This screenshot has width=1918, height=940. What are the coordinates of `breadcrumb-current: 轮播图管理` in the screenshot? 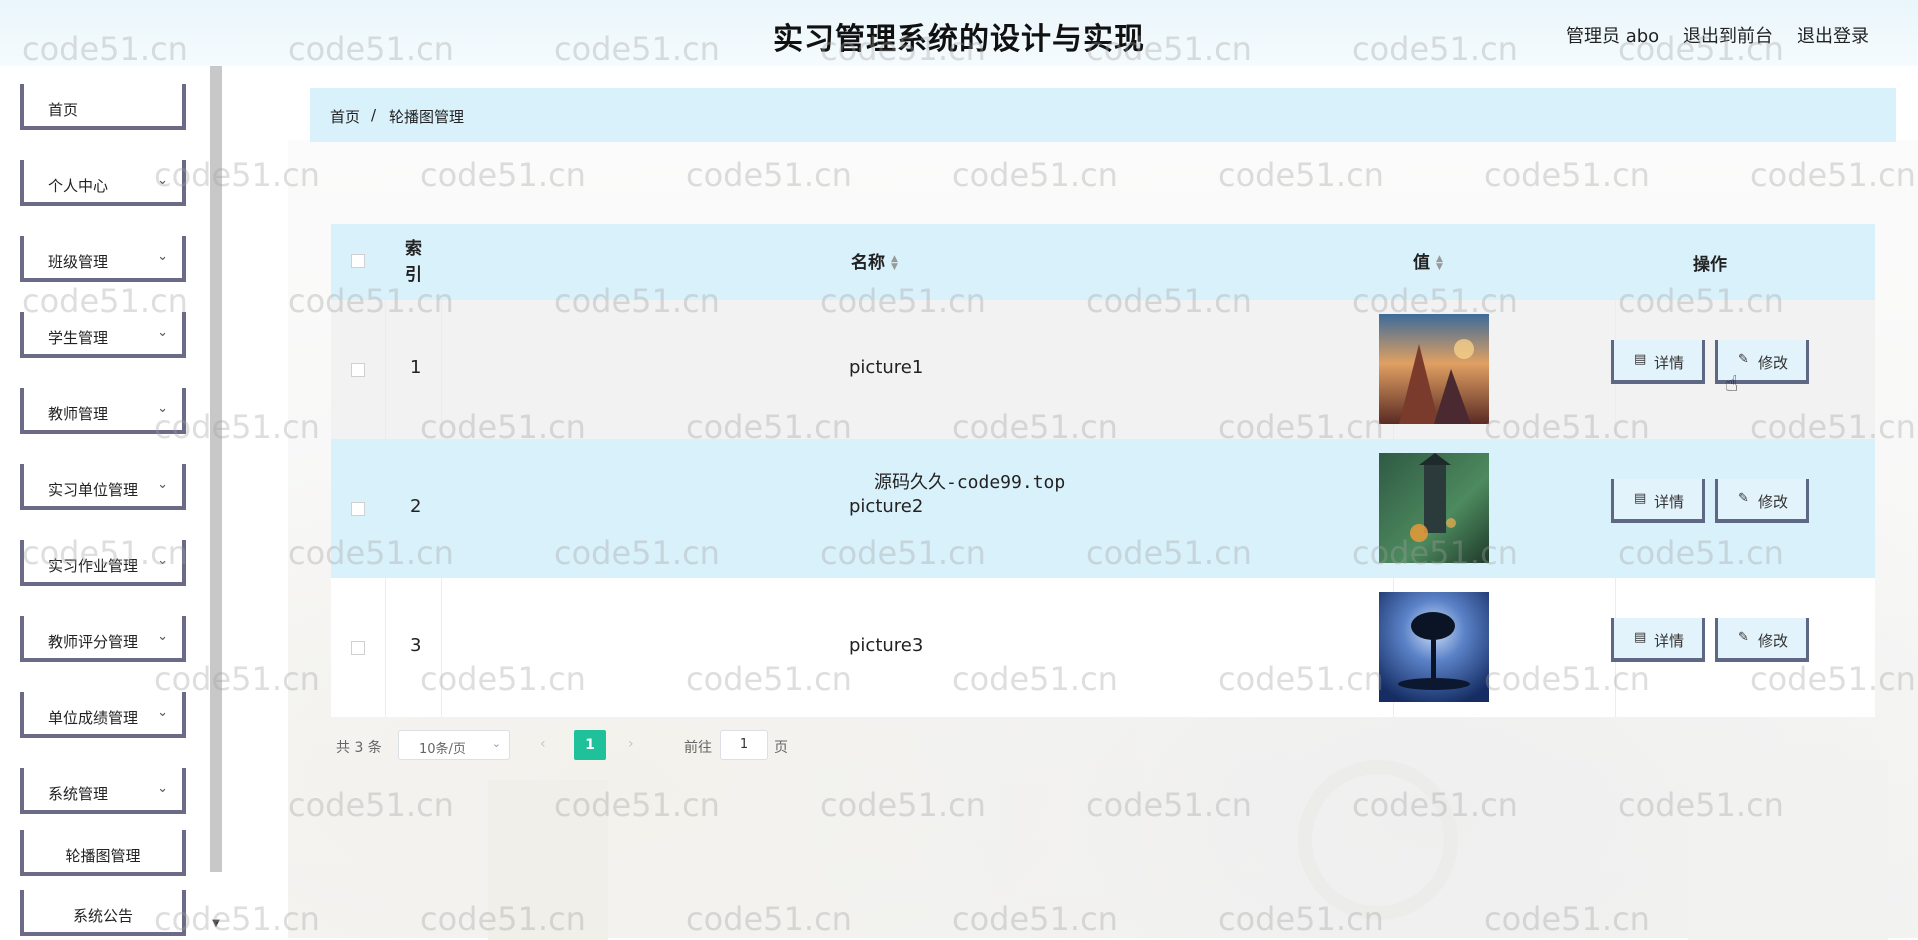 It's located at (427, 117).